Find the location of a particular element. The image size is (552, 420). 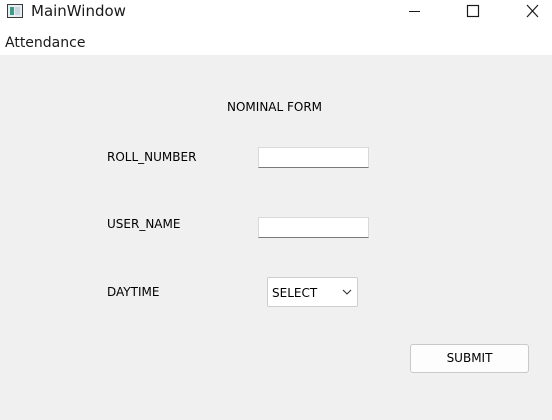

title-bar: MainWindow is located at coordinates (276, 15).